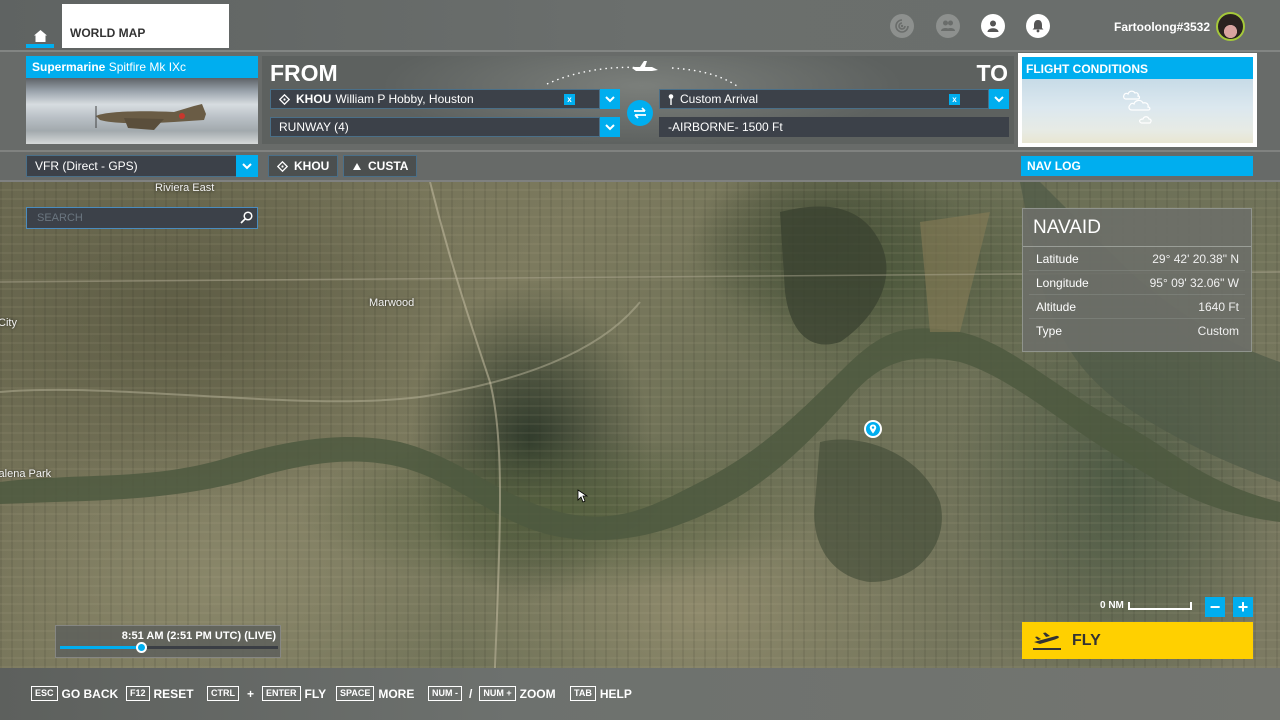  I want to click on navaid-value: Custom, so click(1218, 331).